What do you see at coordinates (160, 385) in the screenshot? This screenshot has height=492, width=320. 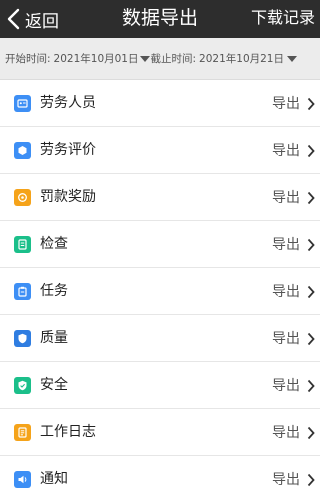 I see `list-item: 安全 导出` at bounding box center [160, 385].